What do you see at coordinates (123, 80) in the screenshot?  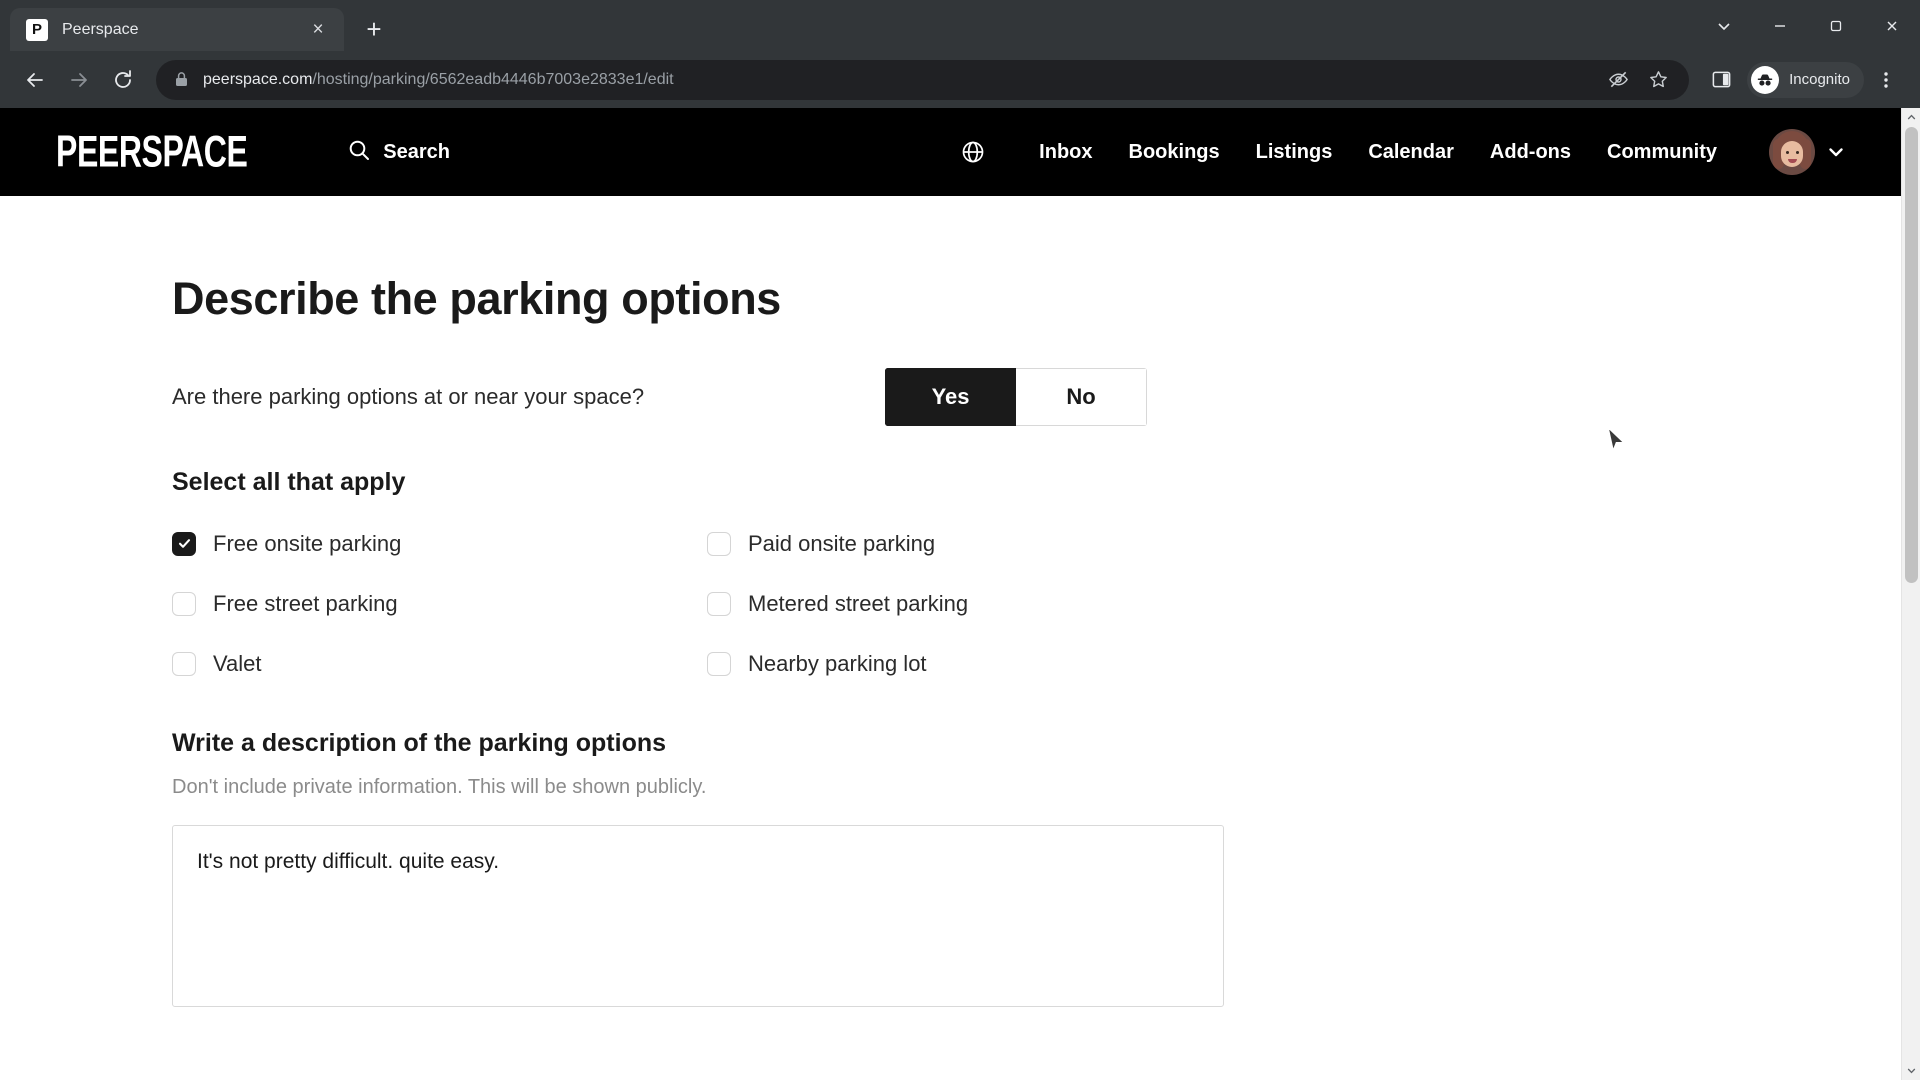 I see `reload-icon` at bounding box center [123, 80].